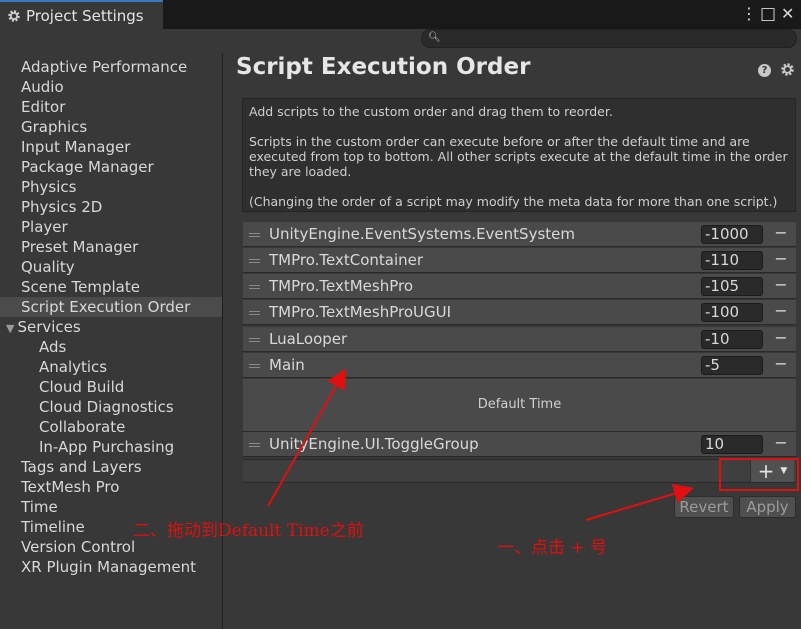  What do you see at coordinates (732, 312) in the screenshot?
I see `execution-order-field: -100` at bounding box center [732, 312].